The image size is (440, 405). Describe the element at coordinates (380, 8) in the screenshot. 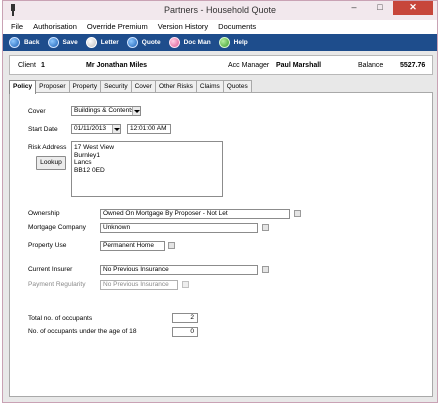

I see `maximize-button: □` at that location.